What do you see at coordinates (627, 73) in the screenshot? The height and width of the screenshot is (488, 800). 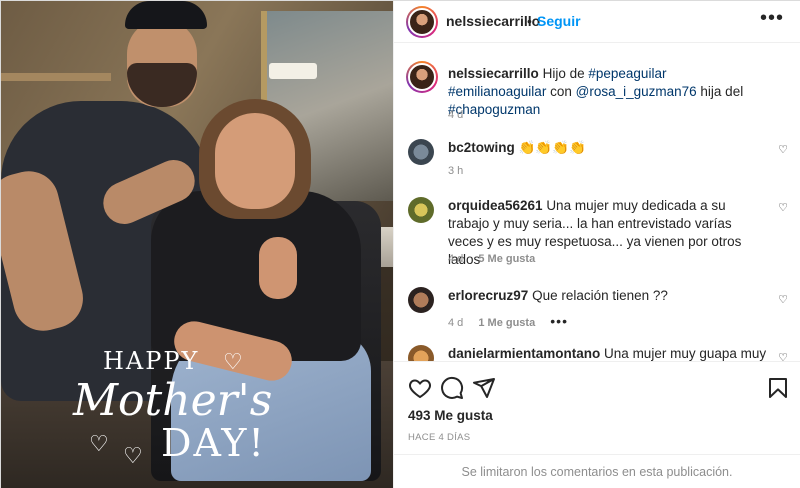 I see `hashtag-link: #pepeaguilar` at bounding box center [627, 73].